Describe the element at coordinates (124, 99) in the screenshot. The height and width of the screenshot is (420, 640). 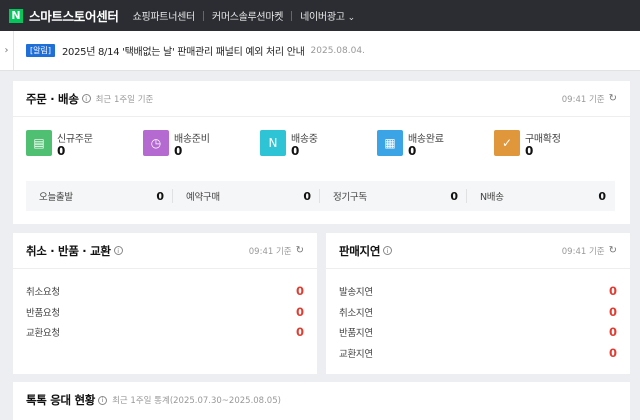
I see `orders-basis-text: 최근 1주일 기준` at that location.